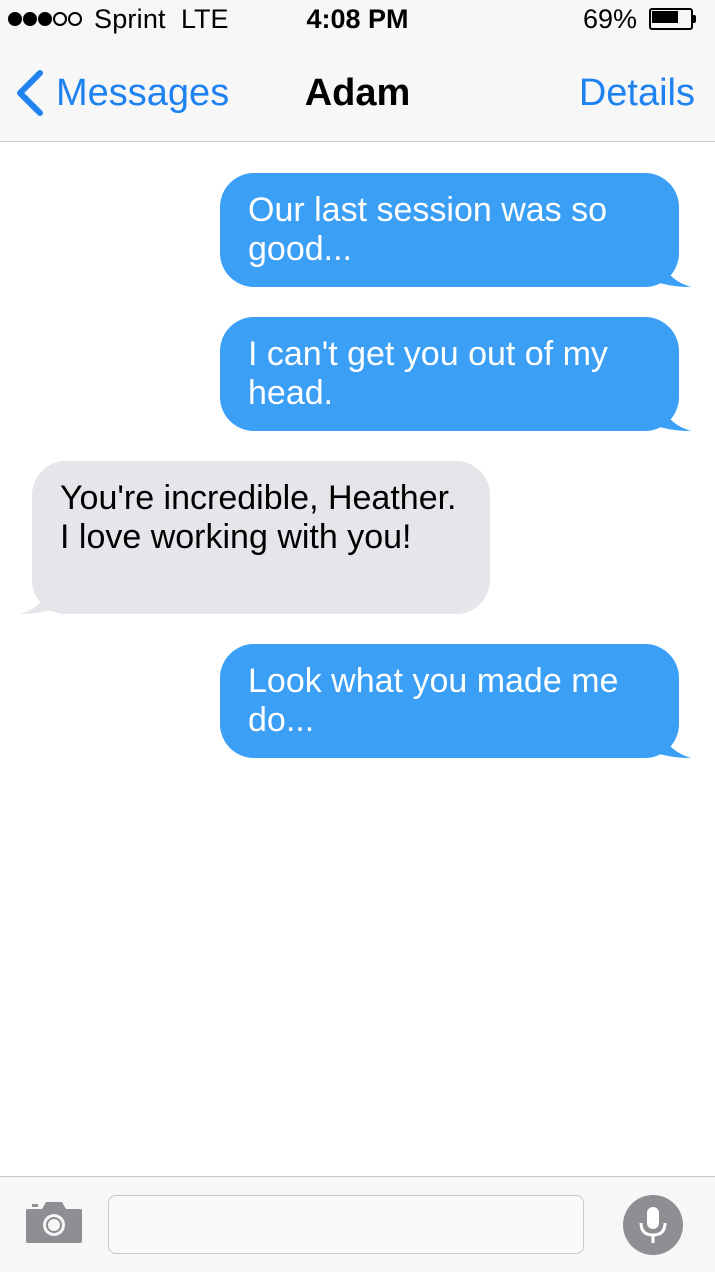 This screenshot has height=1272, width=715. What do you see at coordinates (694, 19) in the screenshot?
I see `battery-nub` at bounding box center [694, 19].